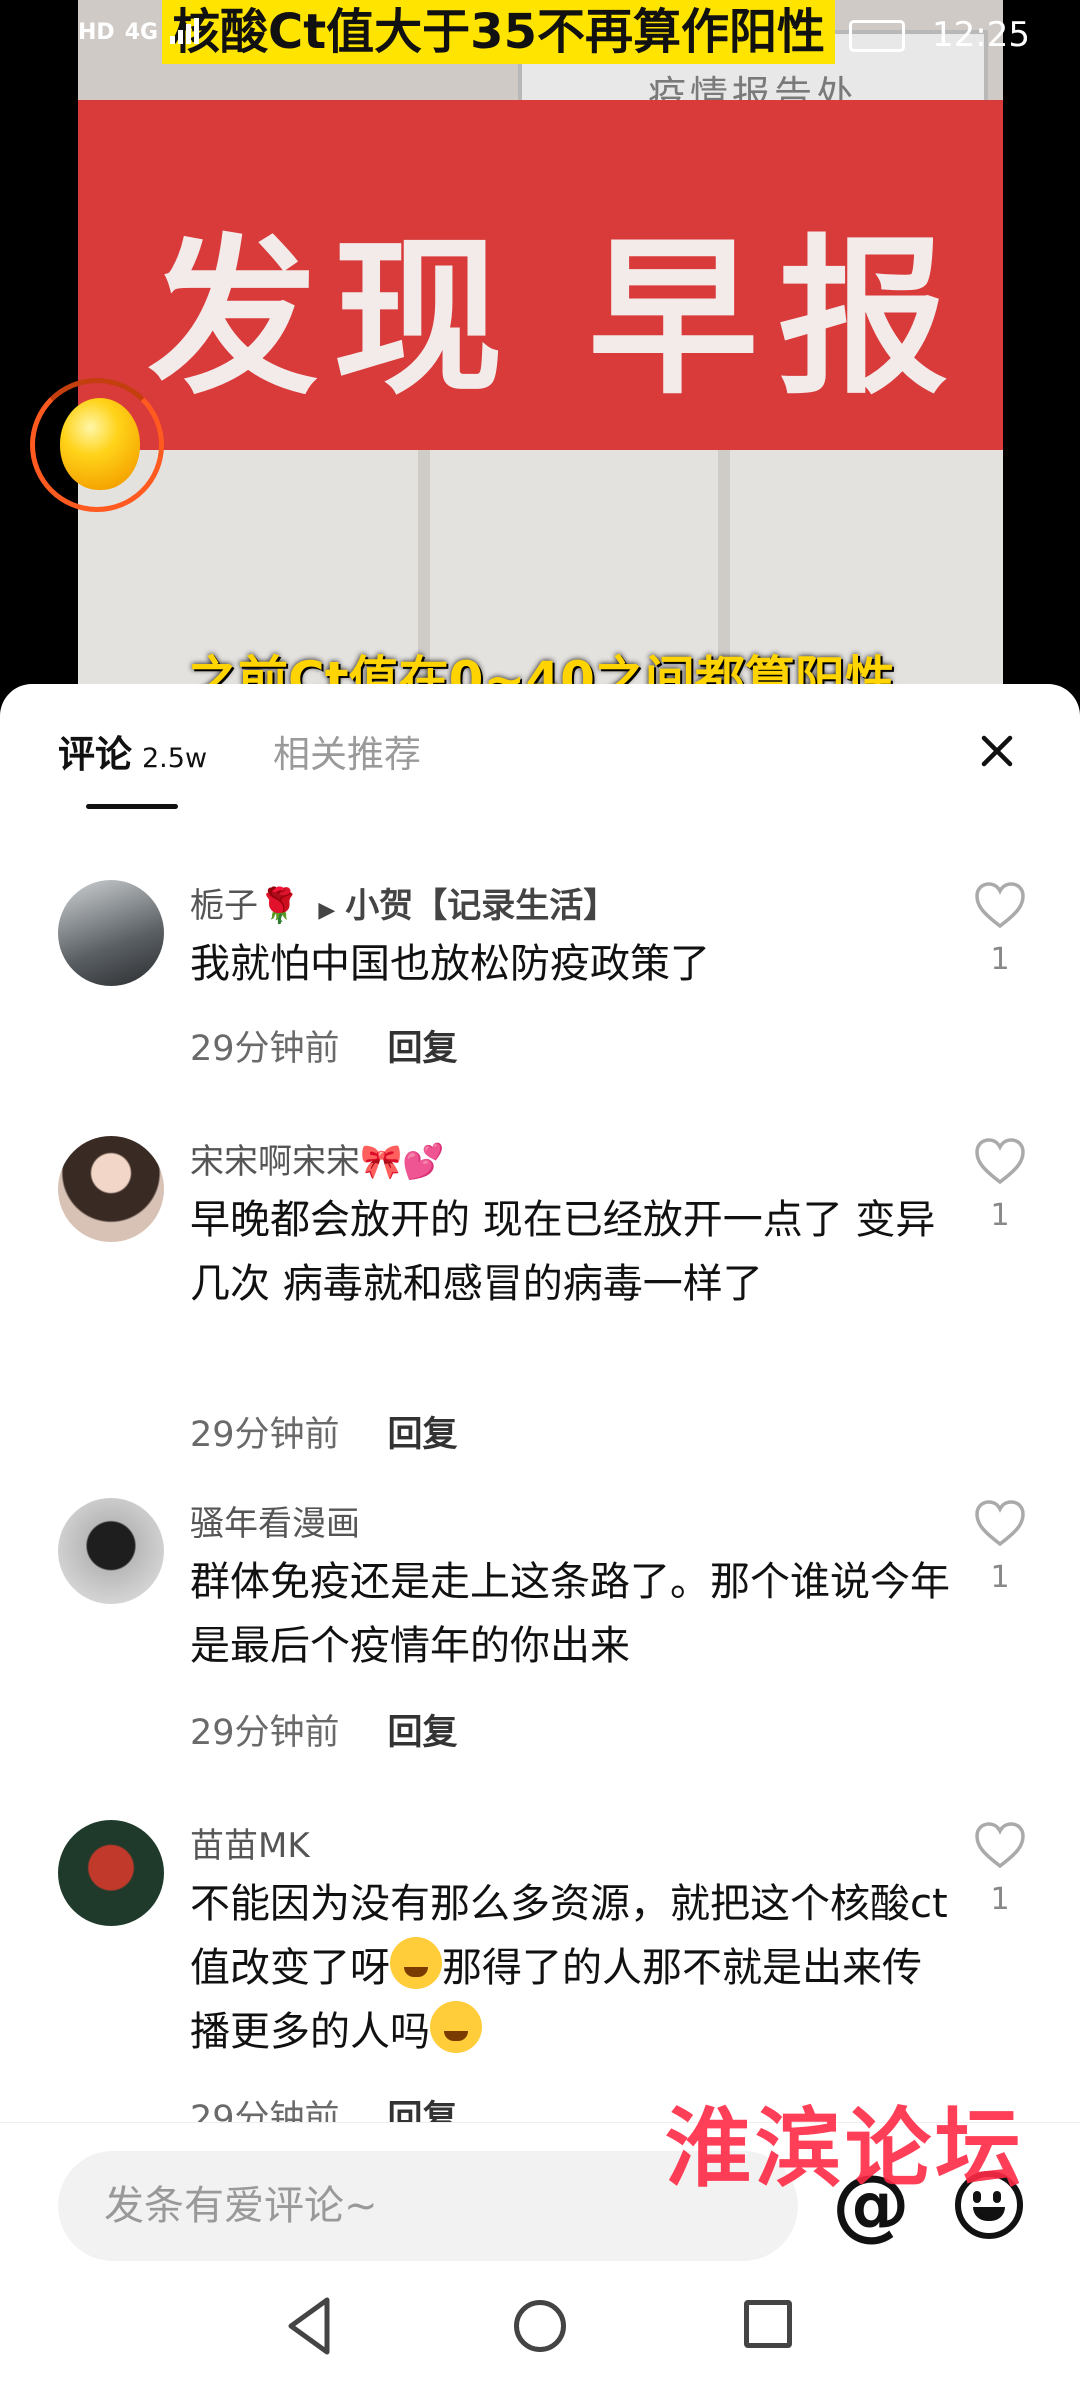 This screenshot has width=1080, height=2400. What do you see at coordinates (239, 751) in the screenshot?
I see `comment-tabs: 评论 2.5w 相关推荐` at bounding box center [239, 751].